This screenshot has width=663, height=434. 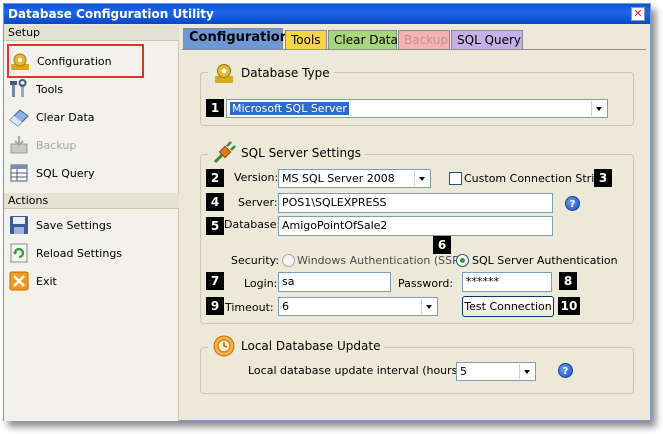 What do you see at coordinates (338, 178) in the screenshot?
I see `version-value: MS SQL Server 2008` at bounding box center [338, 178].